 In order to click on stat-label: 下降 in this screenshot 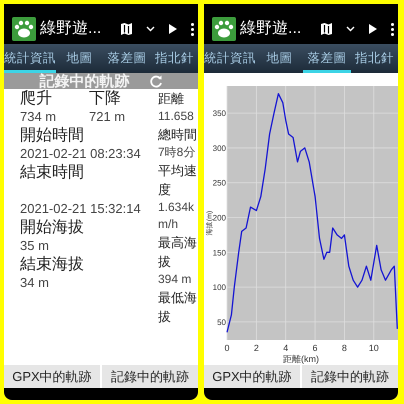, I will do `click(105, 98)`.